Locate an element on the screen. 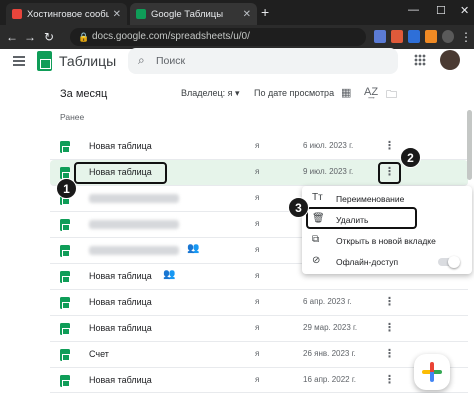  file-date: 16 апр. 2022 г. is located at coordinates (329, 379).